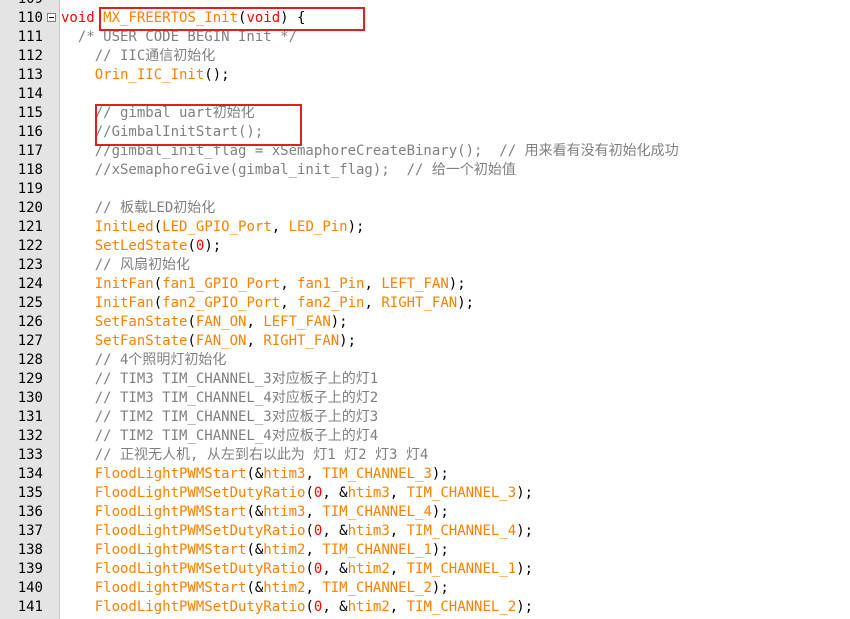 Image resolution: width=850 pixels, height=619 pixels. Describe the element at coordinates (30, 75) in the screenshot. I see `line-number: 113` at that location.